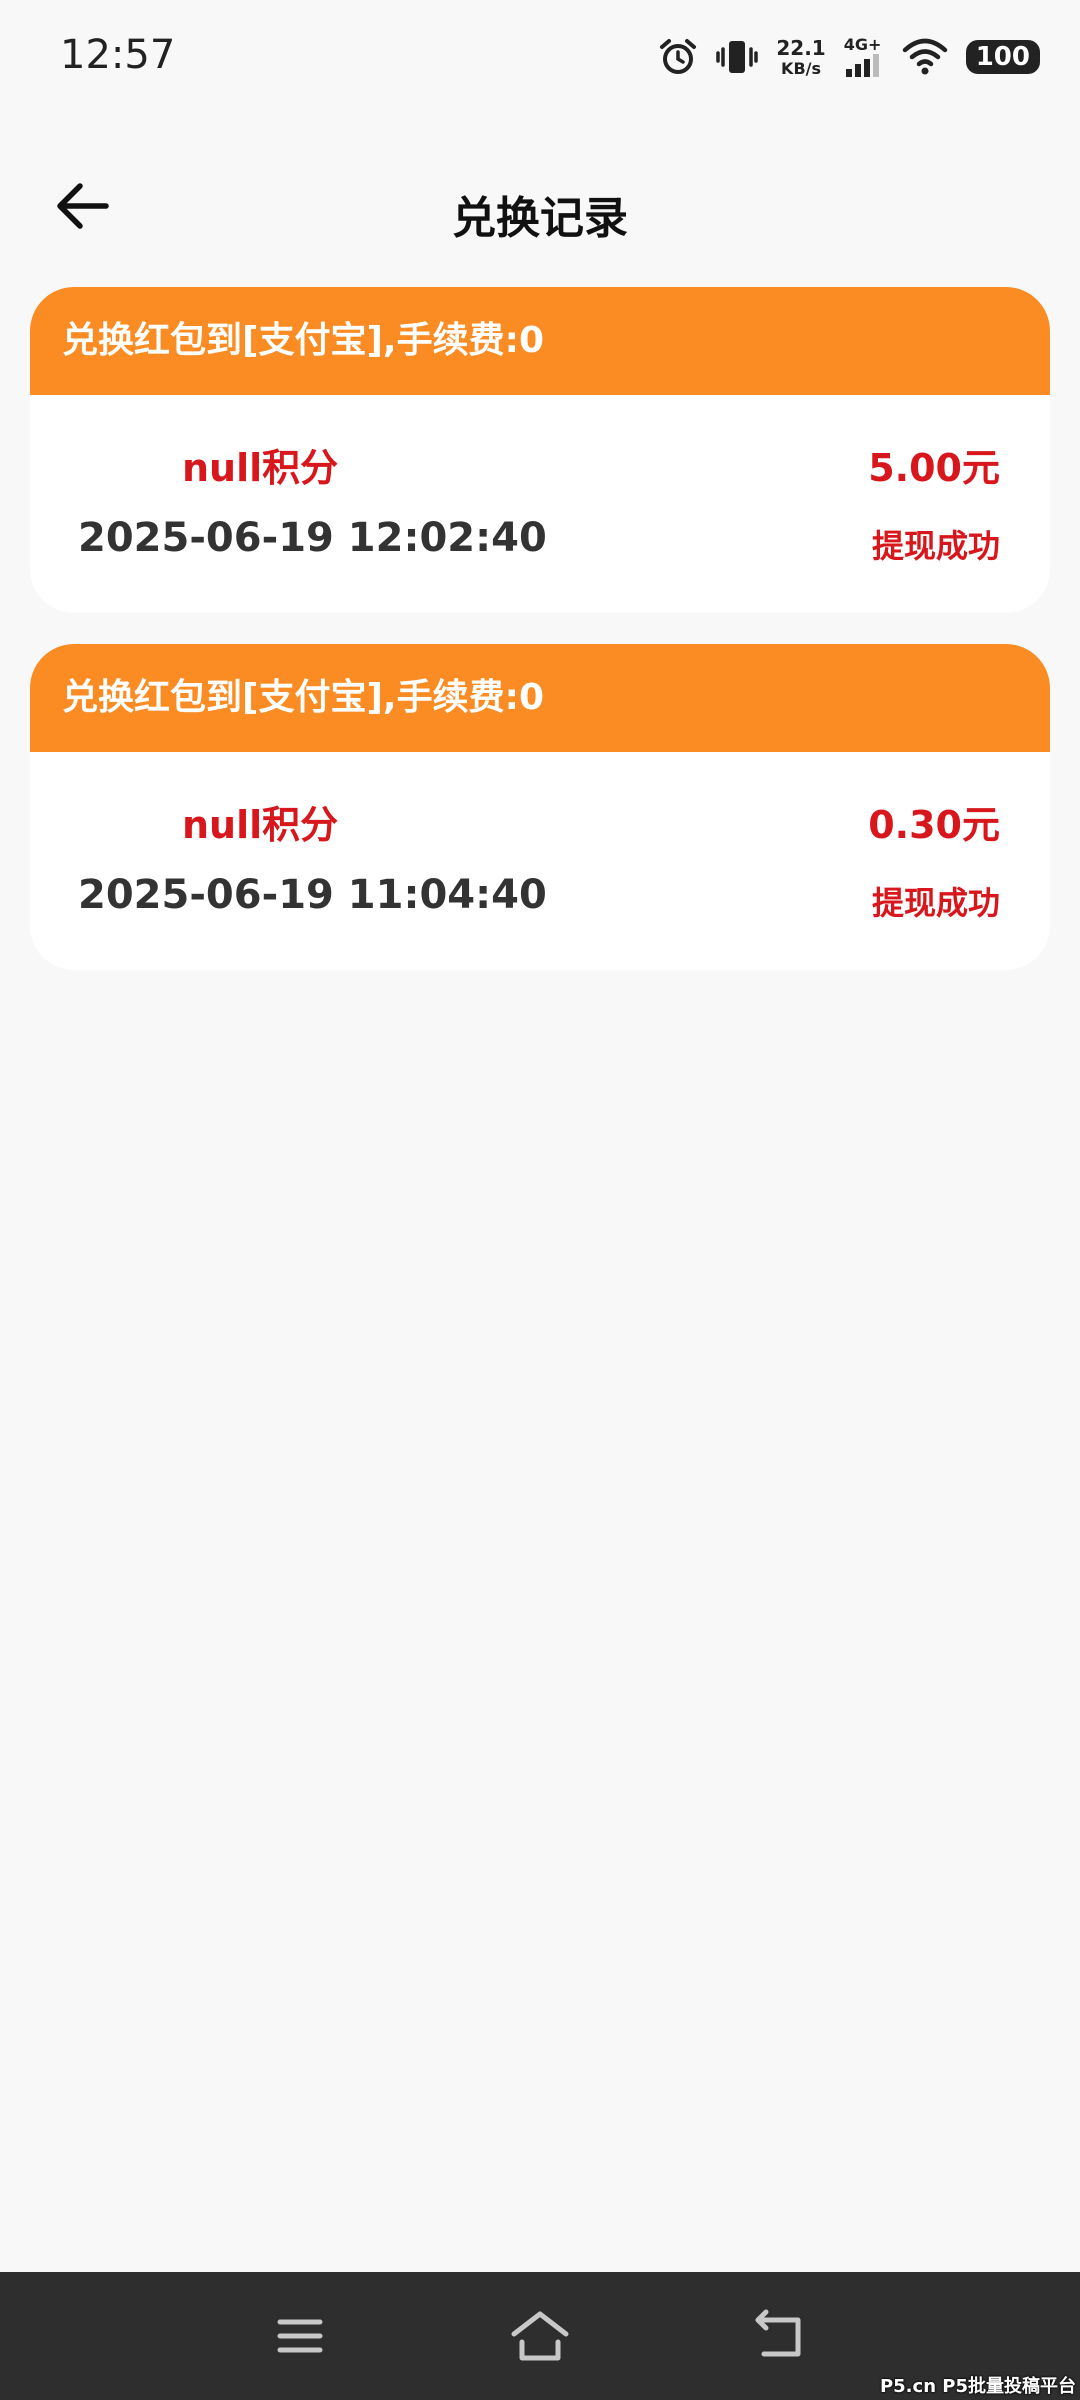 The height and width of the screenshot is (2400, 1080). I want to click on record-datetime: 2025-06-19 12:02:40, so click(312, 538).